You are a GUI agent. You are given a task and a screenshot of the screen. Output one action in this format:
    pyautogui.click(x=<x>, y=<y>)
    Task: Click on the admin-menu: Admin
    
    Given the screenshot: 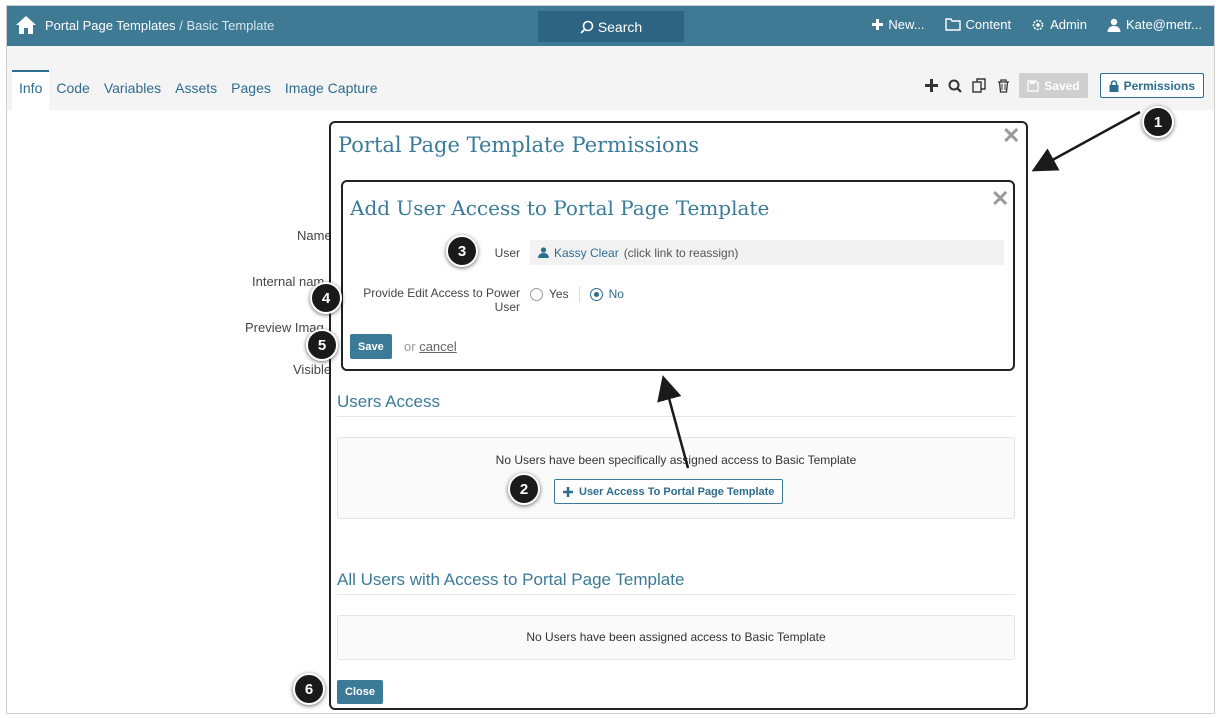 What is the action you would take?
    pyautogui.click(x=1059, y=24)
    